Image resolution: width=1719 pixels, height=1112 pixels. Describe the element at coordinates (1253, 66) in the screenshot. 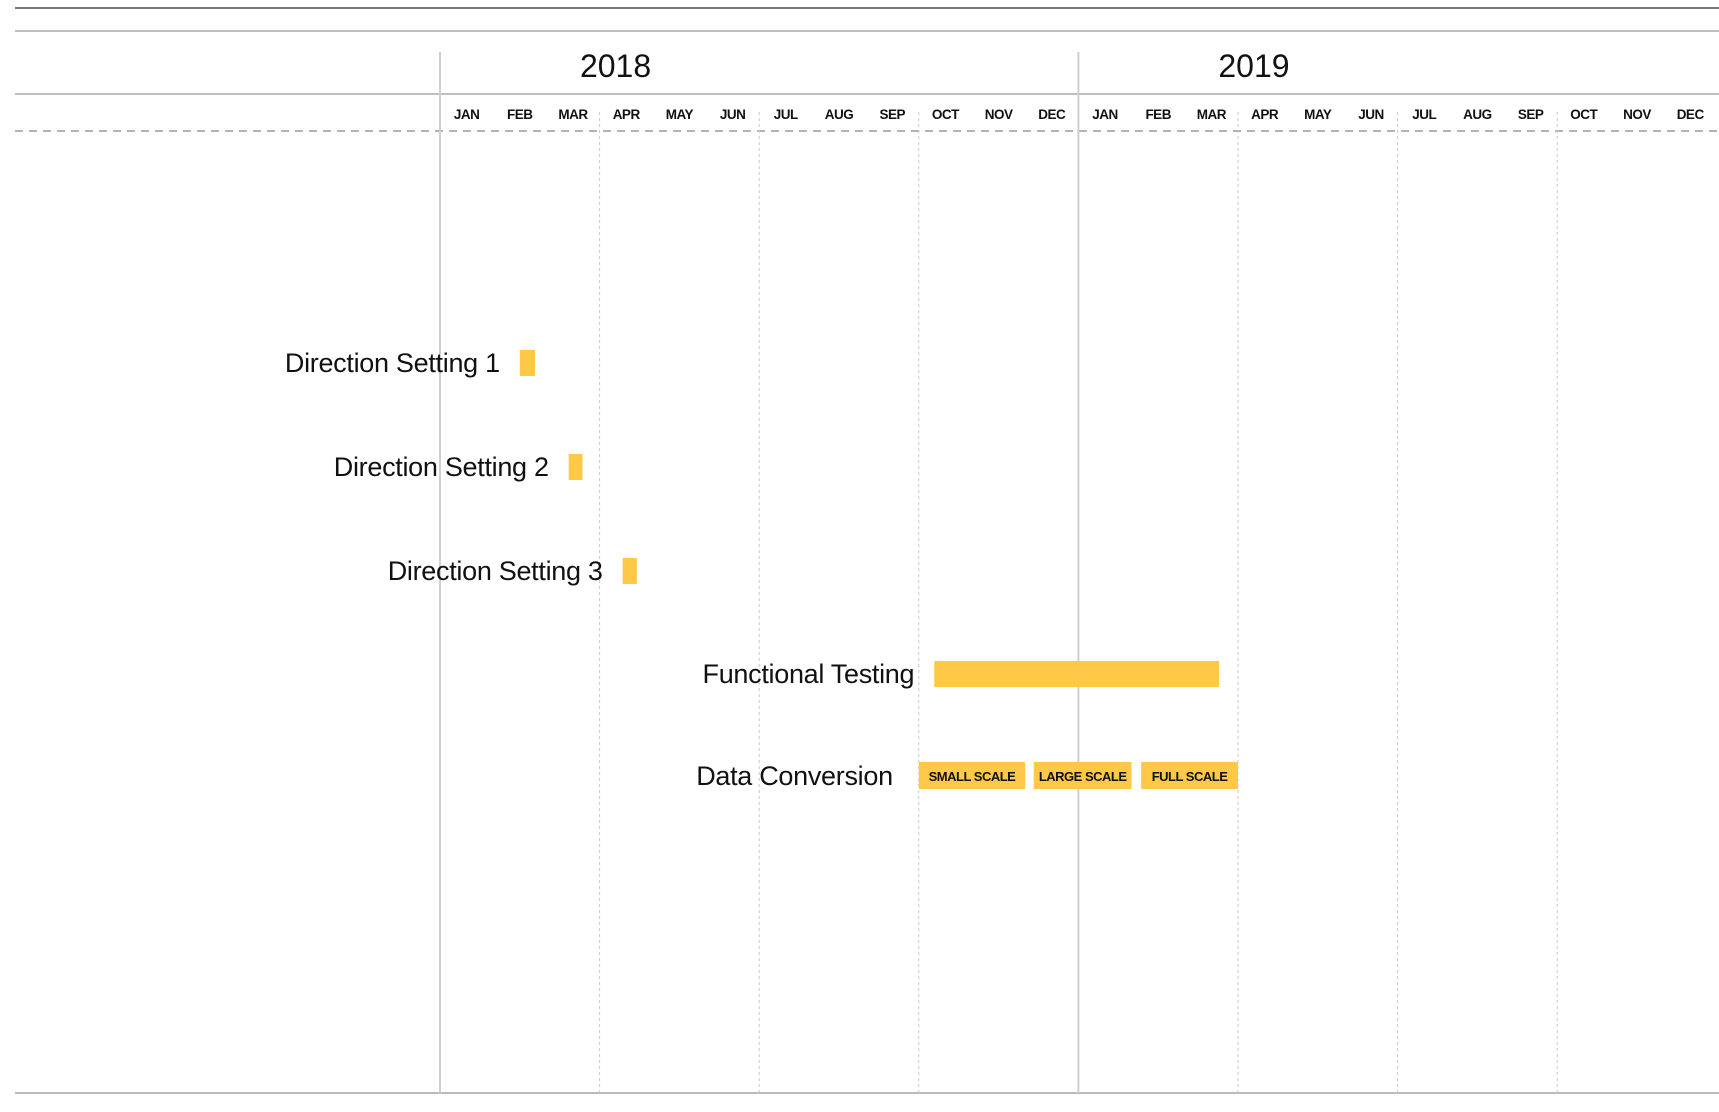

I see `year-label-2019: 2019` at that location.